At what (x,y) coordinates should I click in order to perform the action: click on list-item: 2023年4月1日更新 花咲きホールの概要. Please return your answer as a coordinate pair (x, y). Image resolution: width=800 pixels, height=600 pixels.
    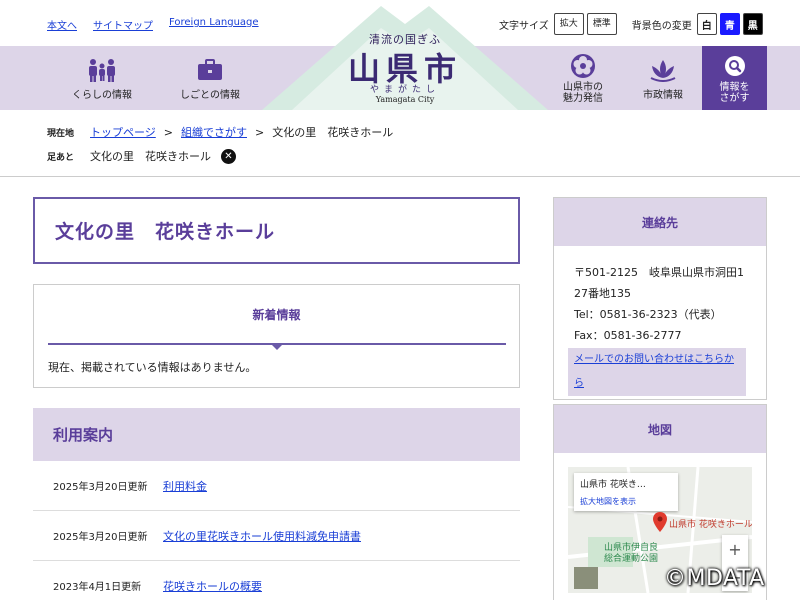
    Looking at the image, I should click on (276, 580).